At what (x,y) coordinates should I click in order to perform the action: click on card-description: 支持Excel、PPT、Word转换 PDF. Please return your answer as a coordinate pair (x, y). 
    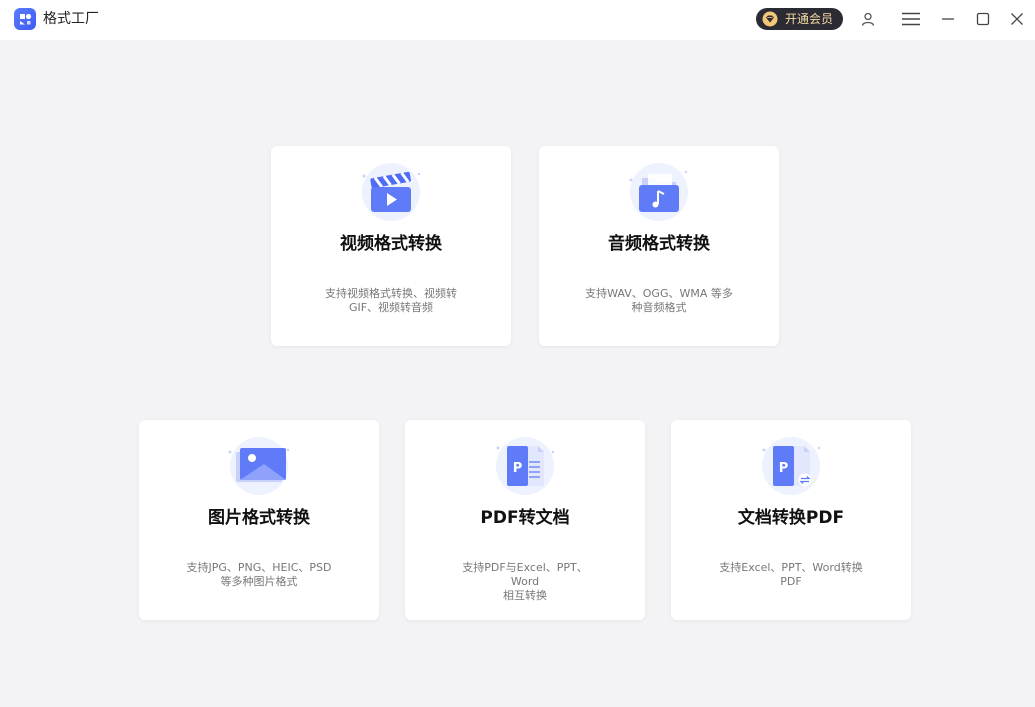
    Looking at the image, I should click on (791, 575).